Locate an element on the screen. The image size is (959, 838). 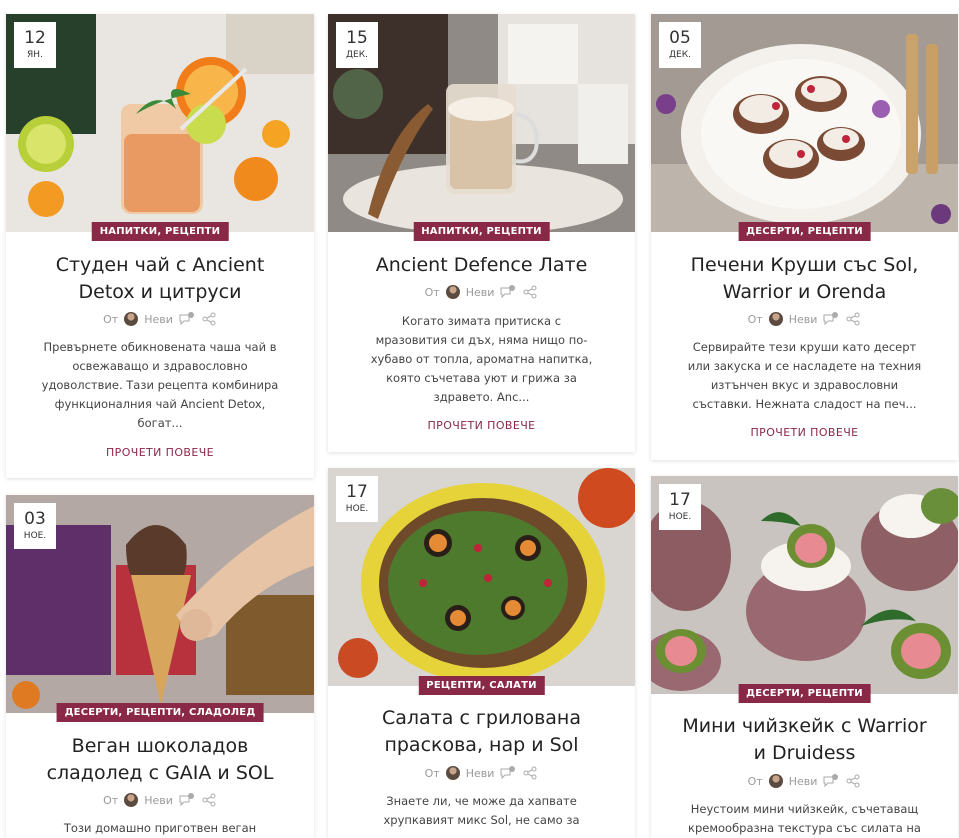
excerpt-line: Неустоим мини чийзкейк, съчетаващ is located at coordinates (804, 809).